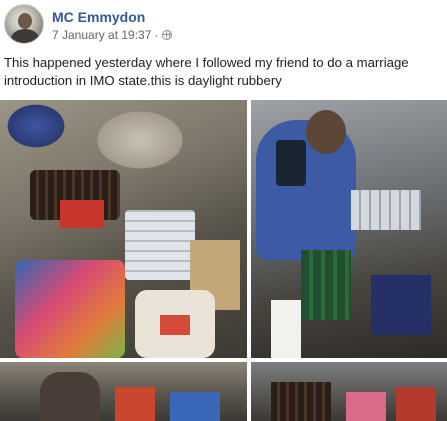  Describe the element at coordinates (82, 214) in the screenshot. I see `photo-1-red-box` at that location.